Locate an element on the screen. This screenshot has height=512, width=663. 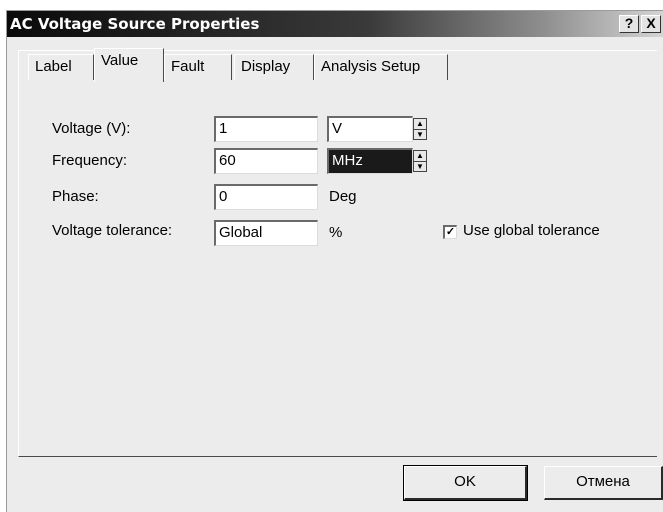
voltage-input: 1 is located at coordinates (266, 129).